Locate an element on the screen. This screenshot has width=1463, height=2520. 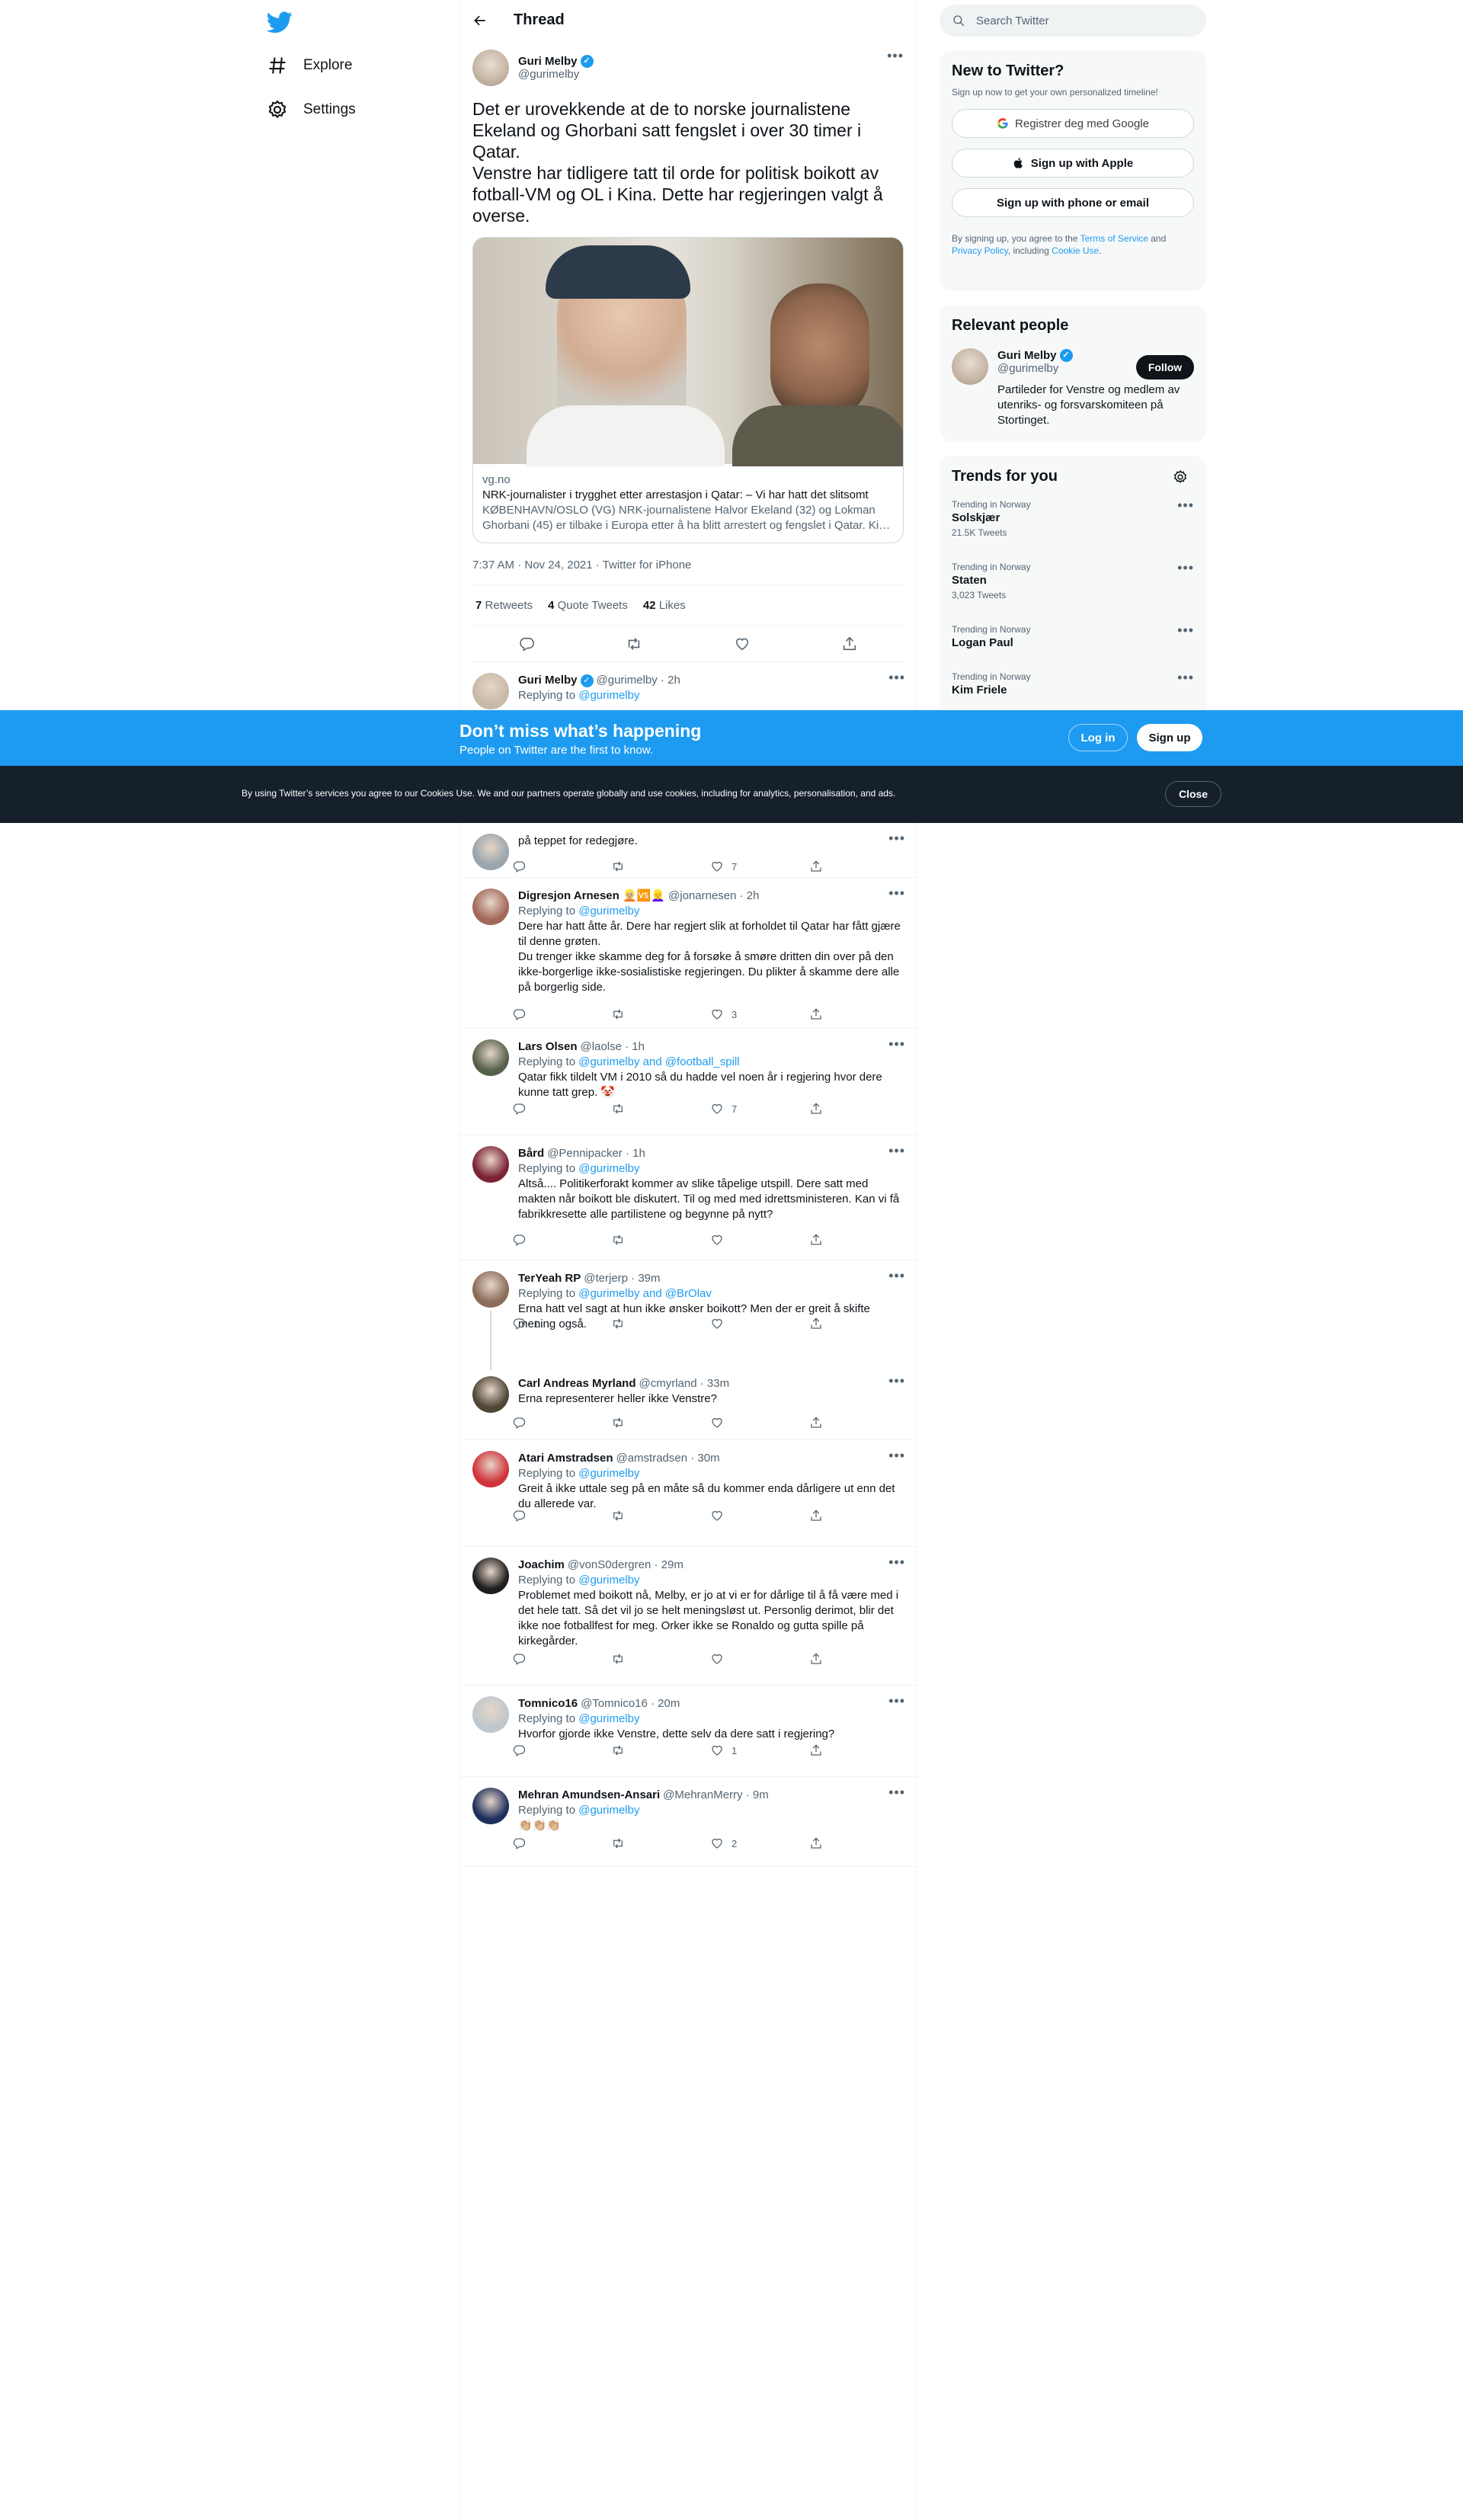
mention-link: @gurimelby and @football_spill is located at coordinates (658, 1061).